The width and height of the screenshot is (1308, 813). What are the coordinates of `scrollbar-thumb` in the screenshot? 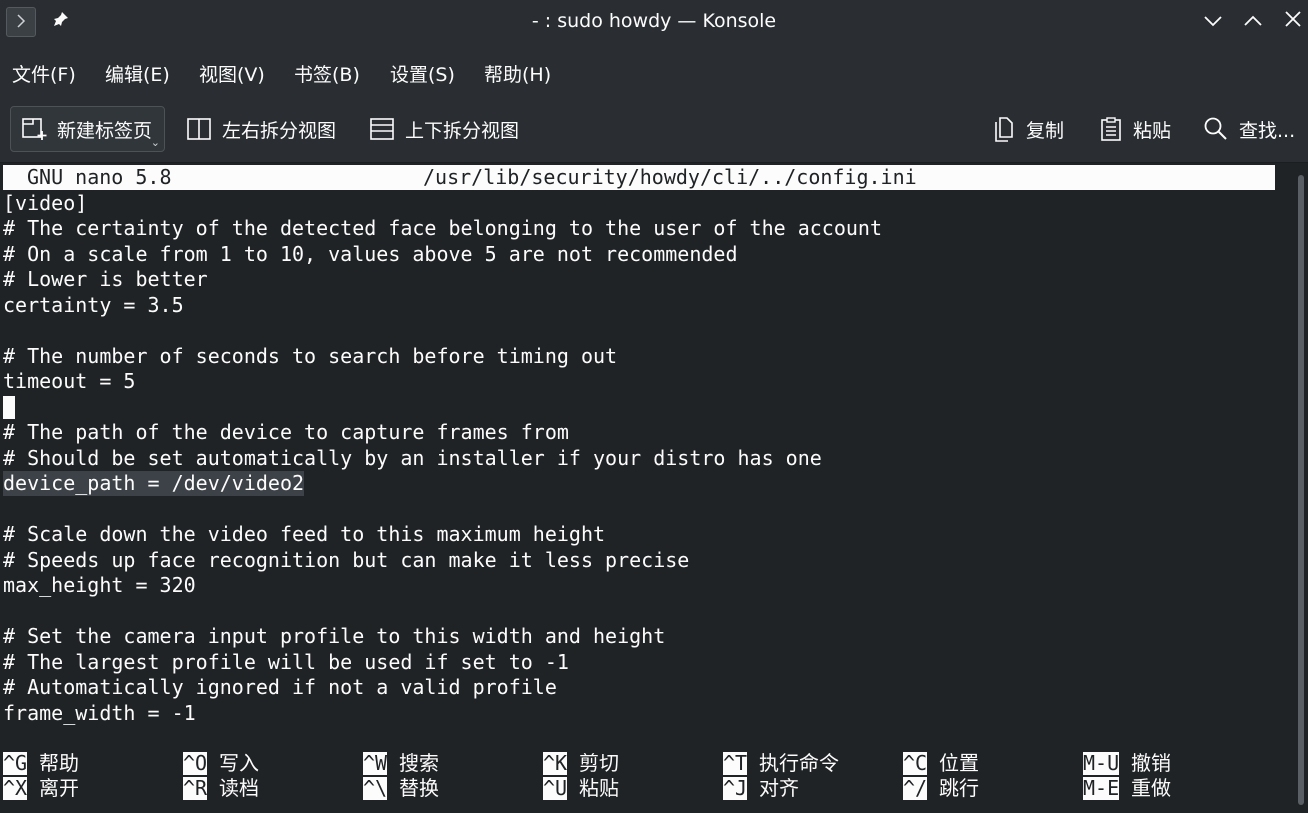 It's located at (1301, 490).